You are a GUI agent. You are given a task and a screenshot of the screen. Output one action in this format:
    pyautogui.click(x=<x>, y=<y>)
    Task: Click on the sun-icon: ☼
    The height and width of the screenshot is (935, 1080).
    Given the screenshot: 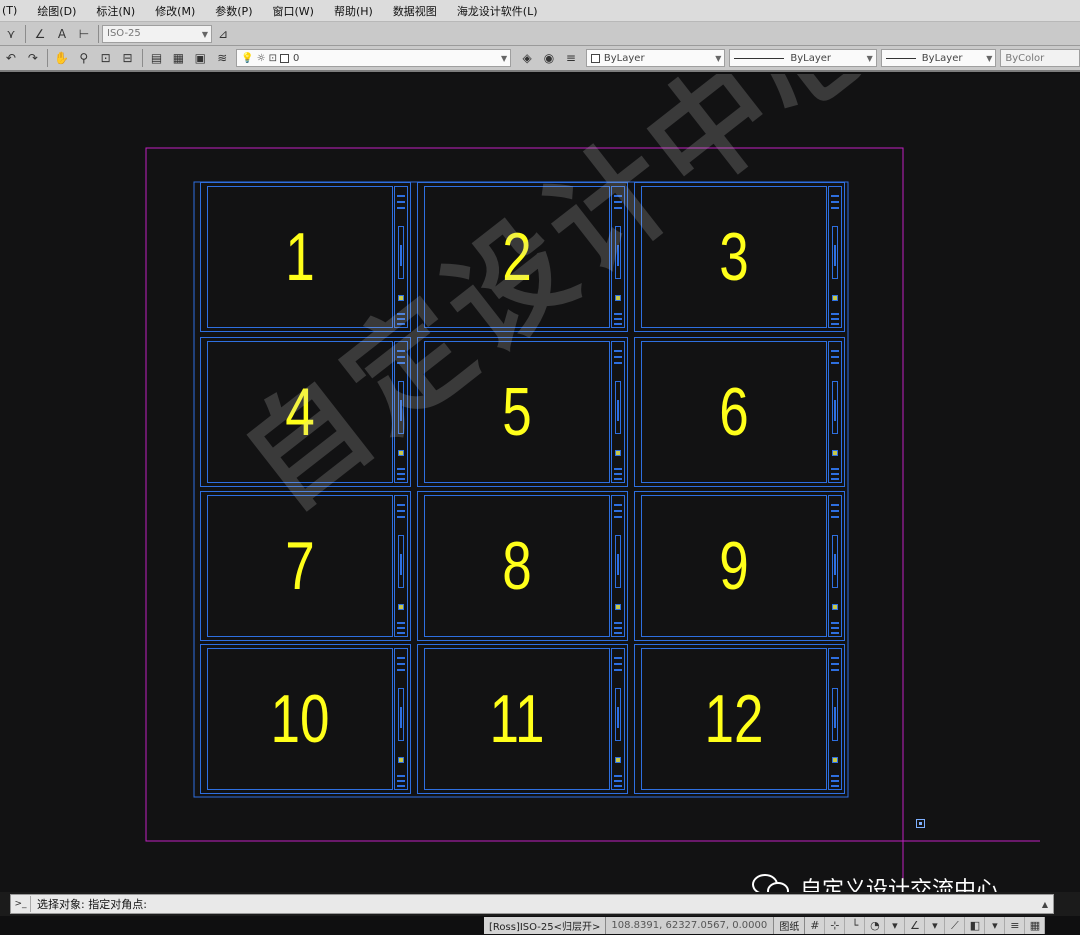 What is the action you would take?
    pyautogui.click(x=261, y=58)
    